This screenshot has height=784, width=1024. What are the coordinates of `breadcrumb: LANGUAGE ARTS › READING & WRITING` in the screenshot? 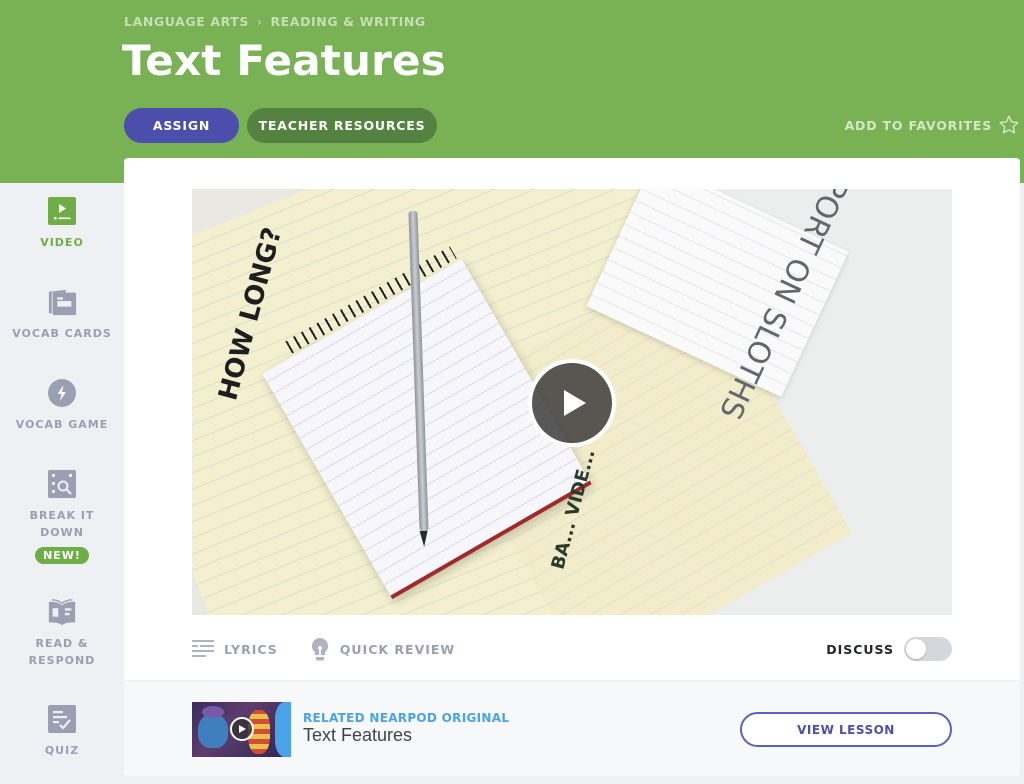 It's located at (275, 21).